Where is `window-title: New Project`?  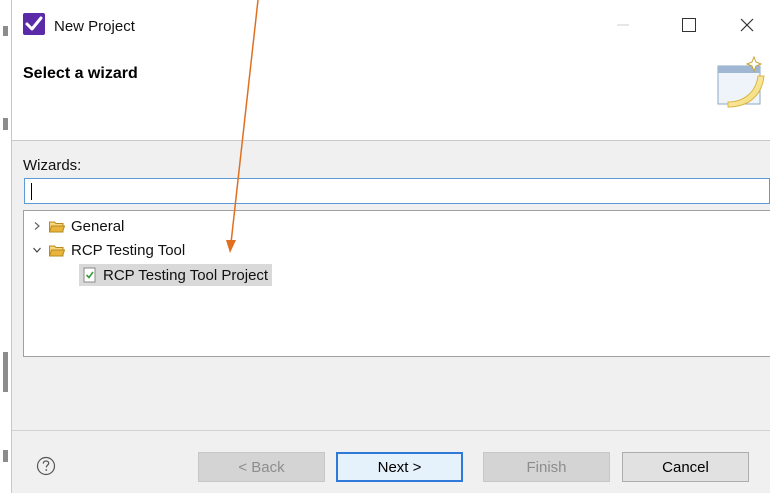 window-title: New Project is located at coordinates (94, 26).